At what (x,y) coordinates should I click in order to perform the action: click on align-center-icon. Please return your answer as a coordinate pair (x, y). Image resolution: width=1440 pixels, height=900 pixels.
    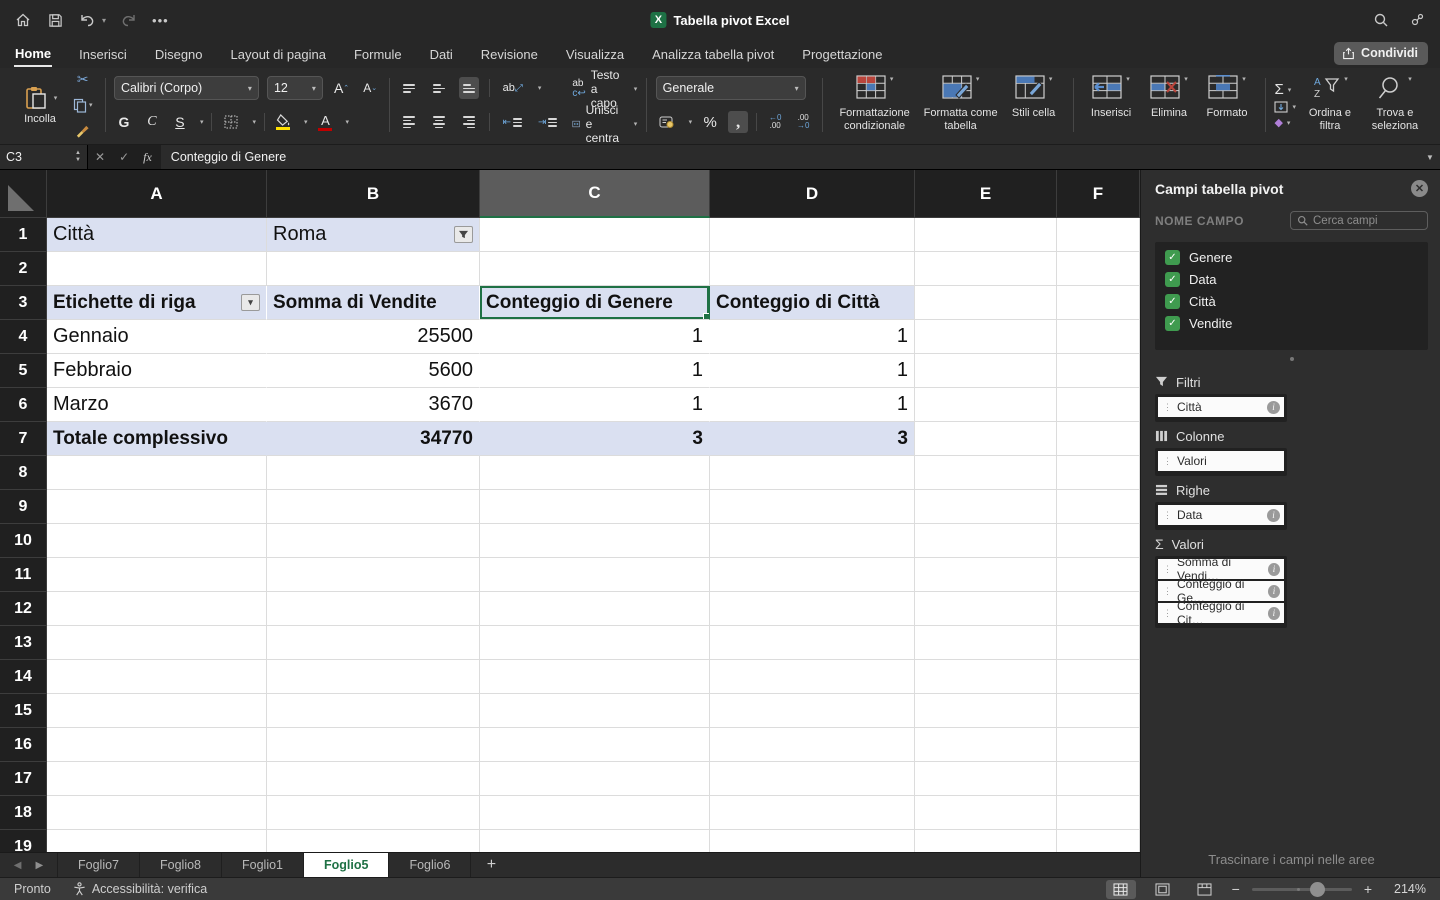
    Looking at the image, I should click on (439, 122).